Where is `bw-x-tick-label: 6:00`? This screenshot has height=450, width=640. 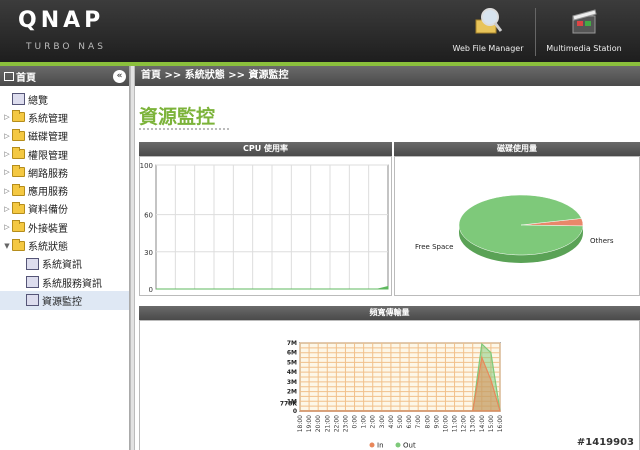 bw-x-tick-label: 6:00 is located at coordinates (409, 422).